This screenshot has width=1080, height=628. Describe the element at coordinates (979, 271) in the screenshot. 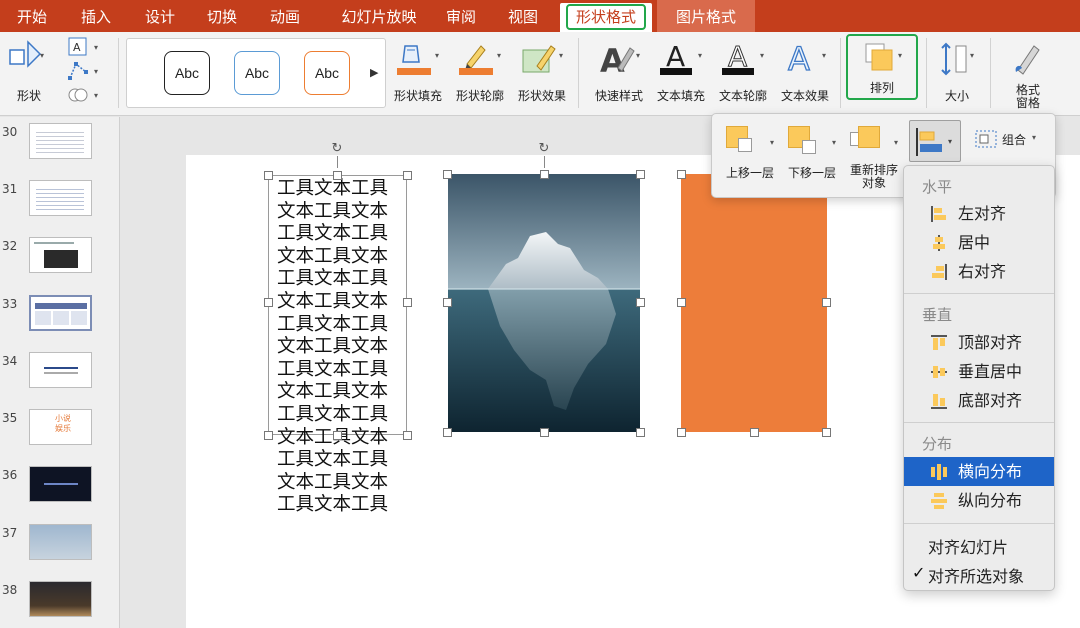

I see `align-right-item: 右对齐` at that location.